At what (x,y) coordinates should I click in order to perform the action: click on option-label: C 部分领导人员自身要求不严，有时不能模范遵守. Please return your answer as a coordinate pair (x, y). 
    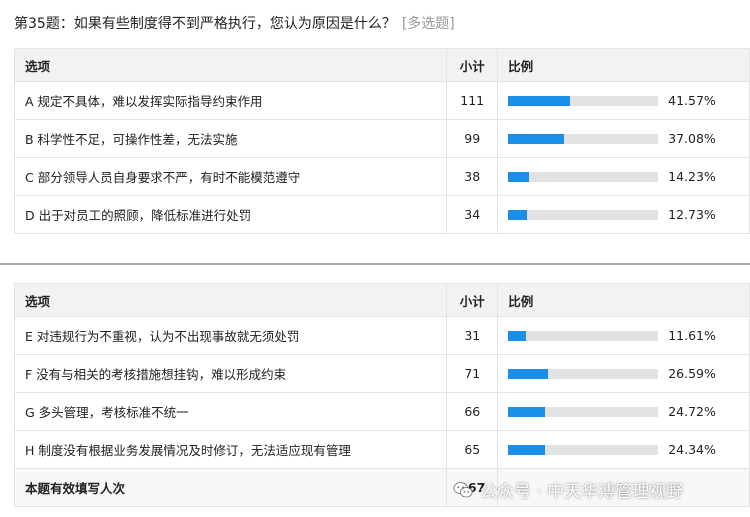
    Looking at the image, I should click on (230, 176).